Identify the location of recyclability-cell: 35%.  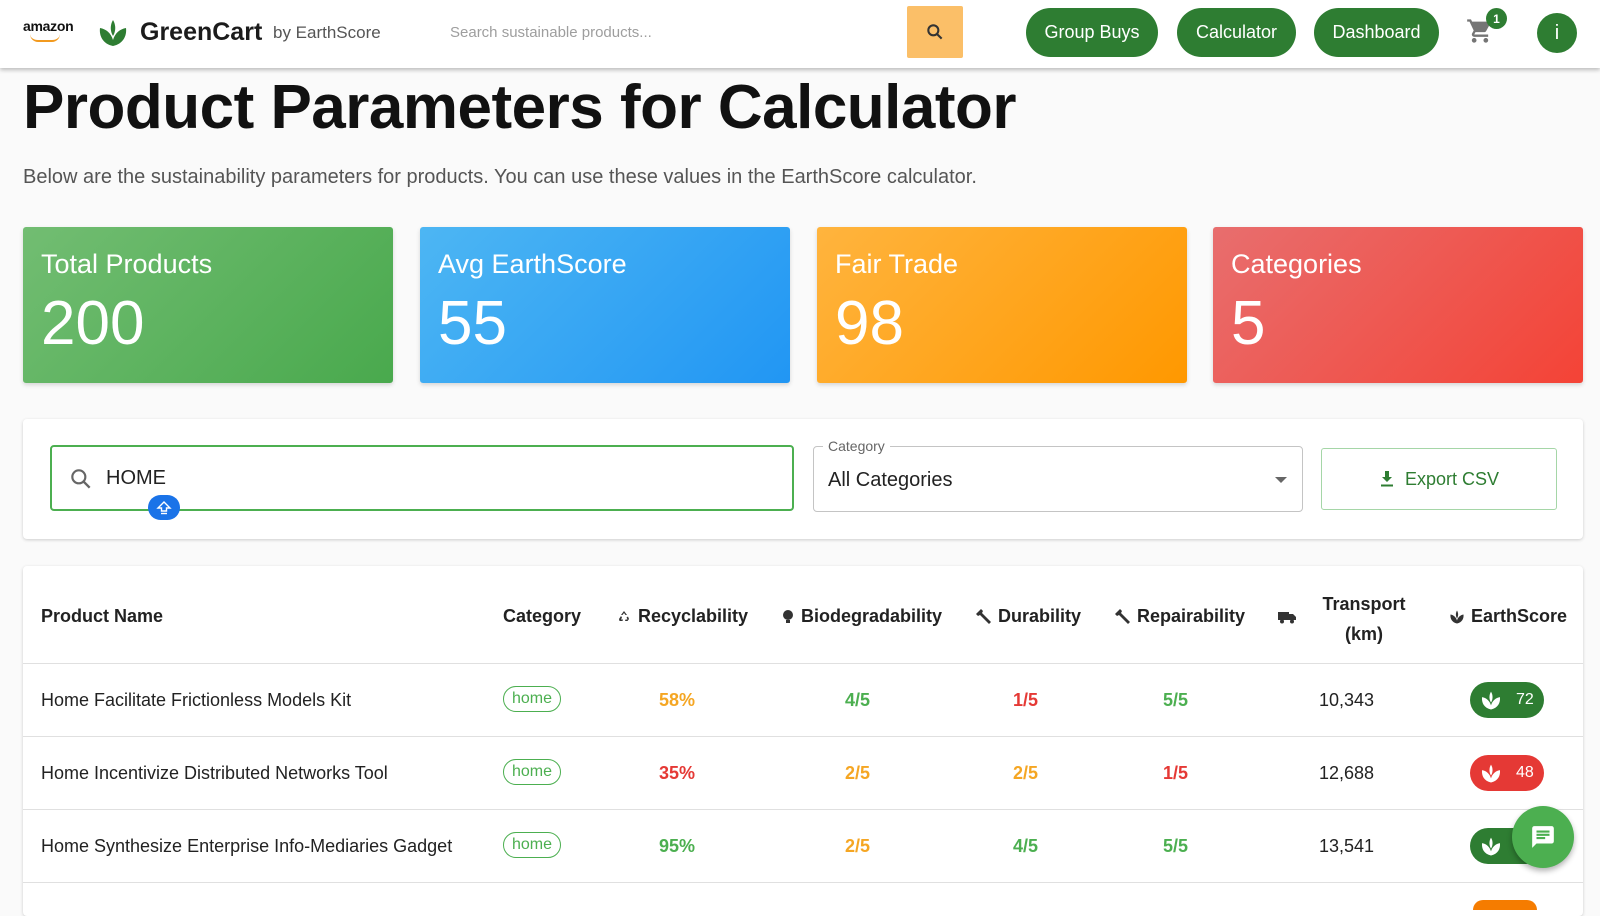
(677, 773).